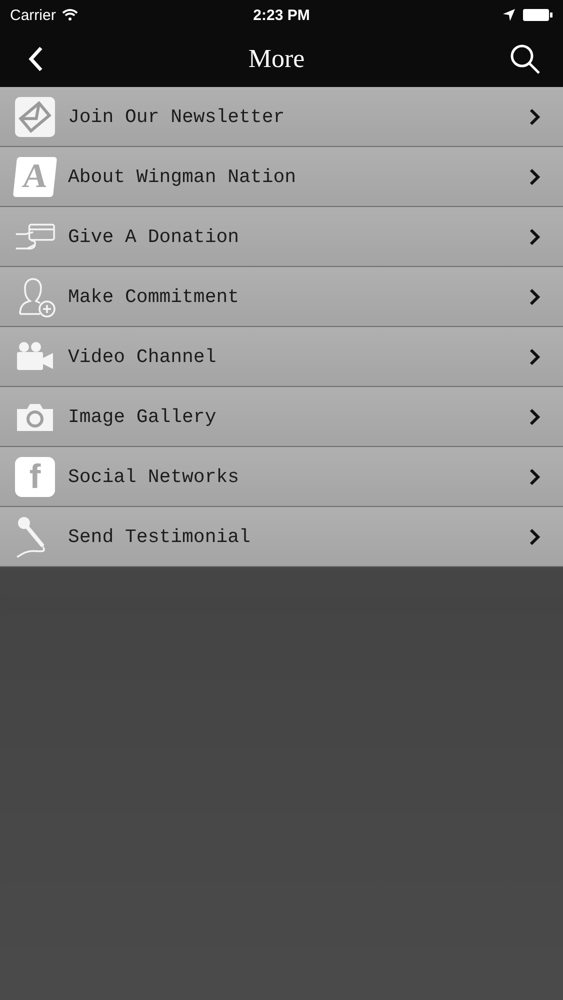  I want to click on menu-item: Give A Donation, so click(281, 237).